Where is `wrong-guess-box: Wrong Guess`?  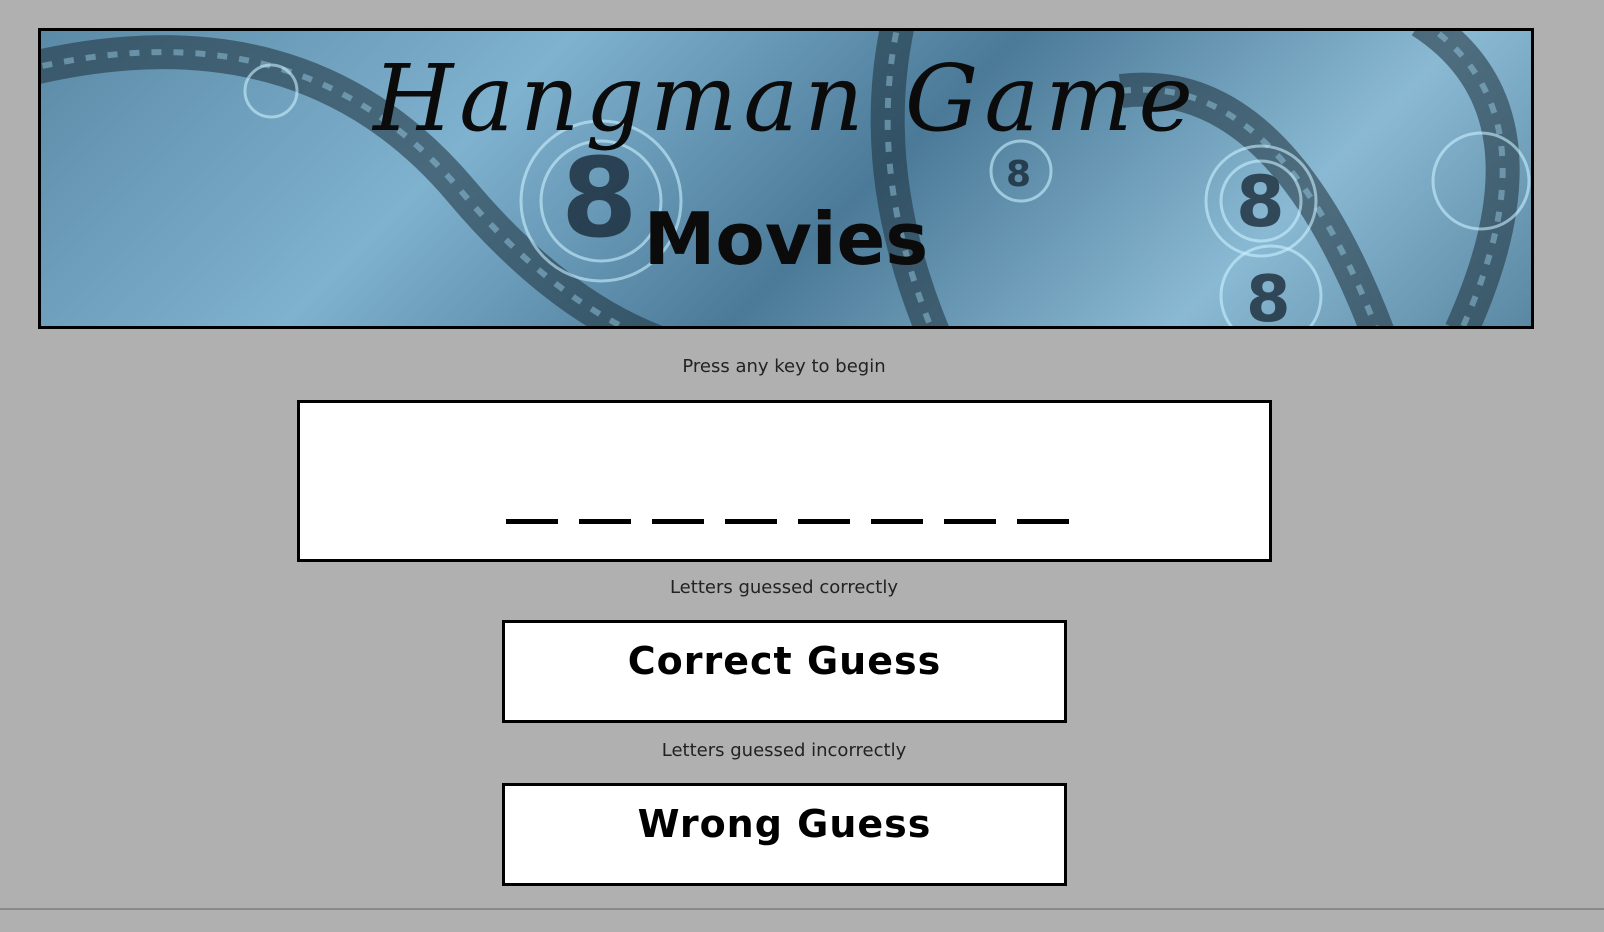 wrong-guess-box: Wrong Guess is located at coordinates (784, 834).